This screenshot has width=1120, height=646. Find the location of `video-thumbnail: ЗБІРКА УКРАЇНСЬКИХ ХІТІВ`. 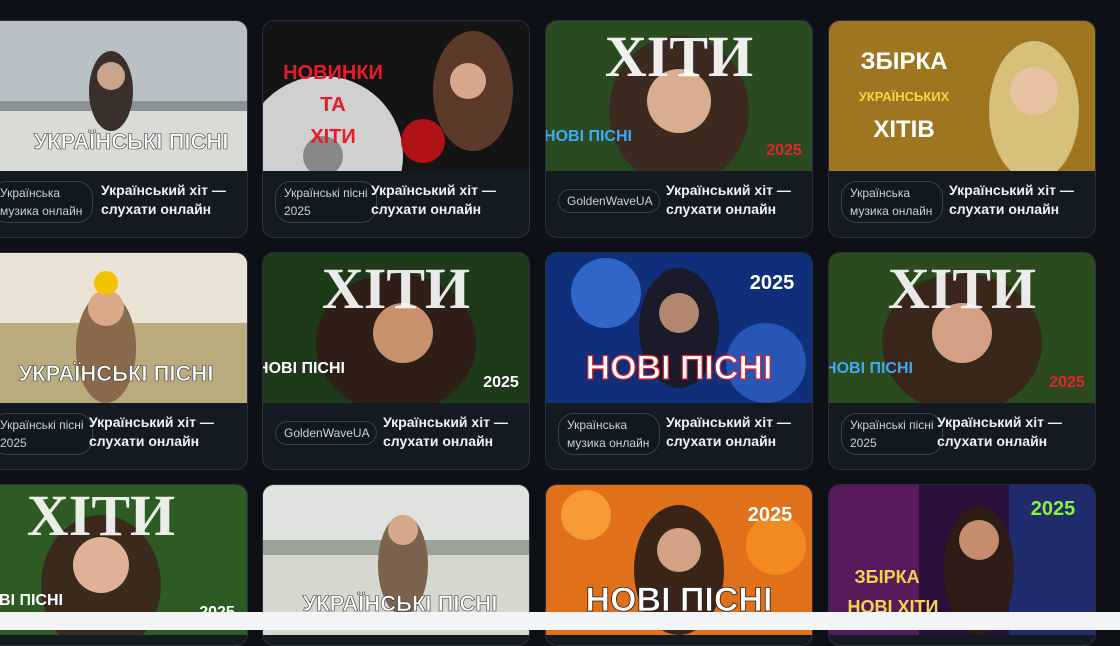

video-thumbnail: ЗБІРКА УКРАЇНСЬКИХ ХІТІВ is located at coordinates (962, 96).